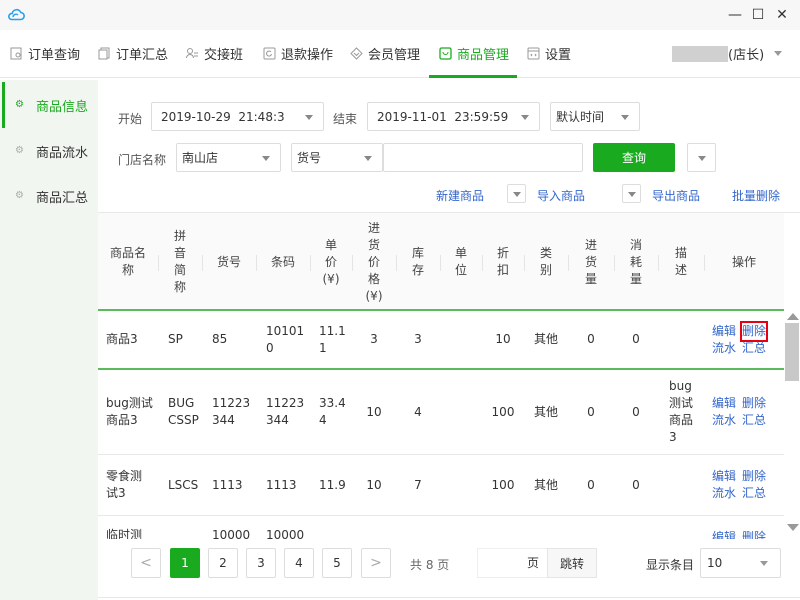 The height and width of the screenshot is (600, 800). I want to click on tab-label: 订单汇总, so click(142, 55).